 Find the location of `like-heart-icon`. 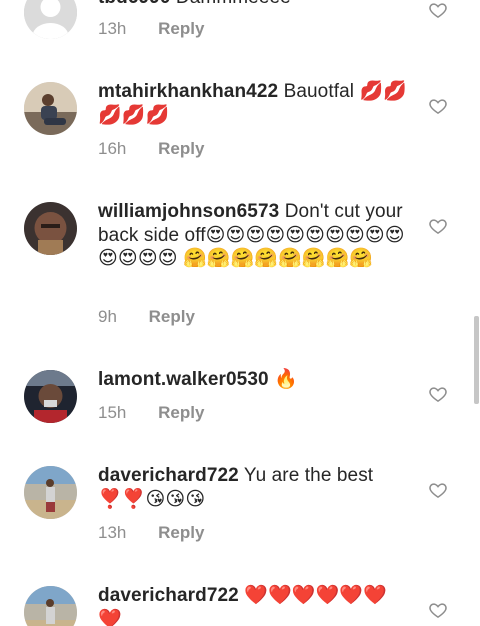

like-heart-icon is located at coordinates (438, 610).